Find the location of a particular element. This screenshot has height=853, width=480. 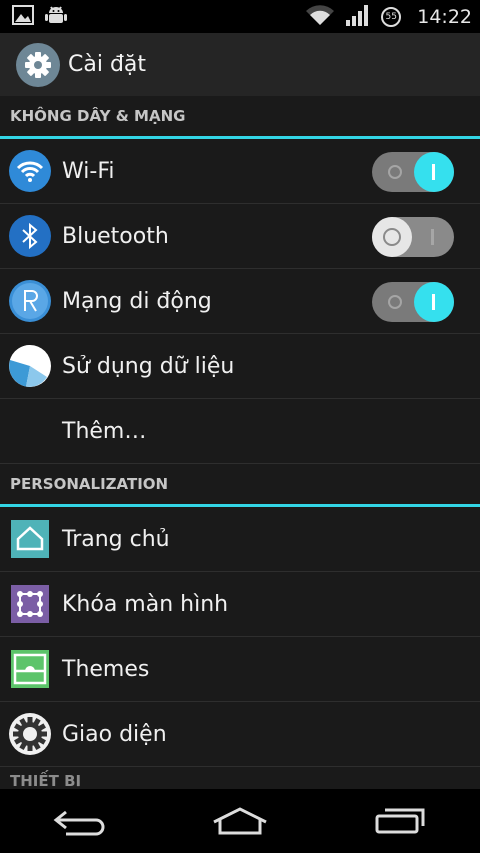

setting-label: Wi-Fi is located at coordinates (88, 171).